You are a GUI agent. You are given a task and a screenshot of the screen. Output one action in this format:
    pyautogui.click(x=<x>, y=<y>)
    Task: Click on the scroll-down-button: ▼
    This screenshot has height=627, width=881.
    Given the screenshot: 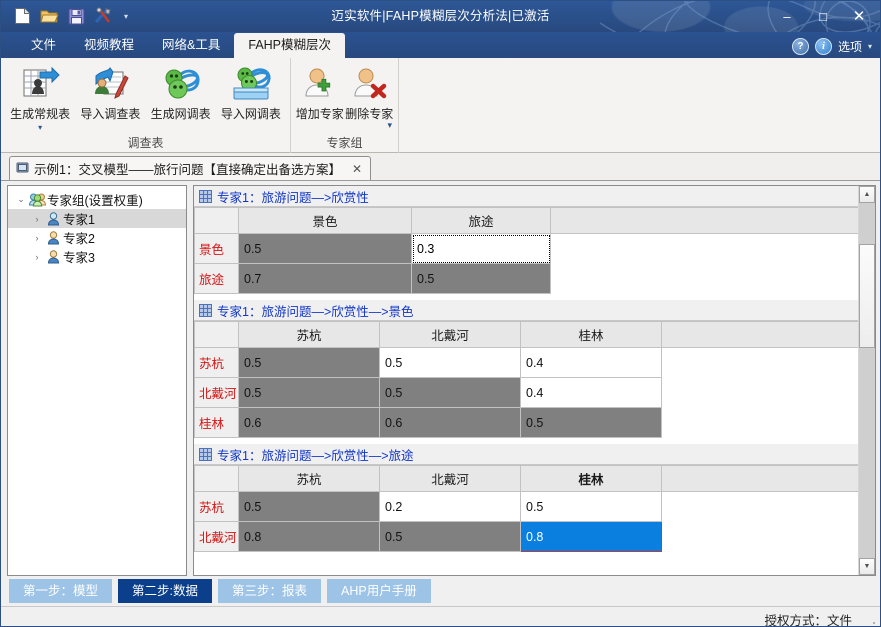 What is the action you would take?
    pyautogui.click(x=867, y=566)
    